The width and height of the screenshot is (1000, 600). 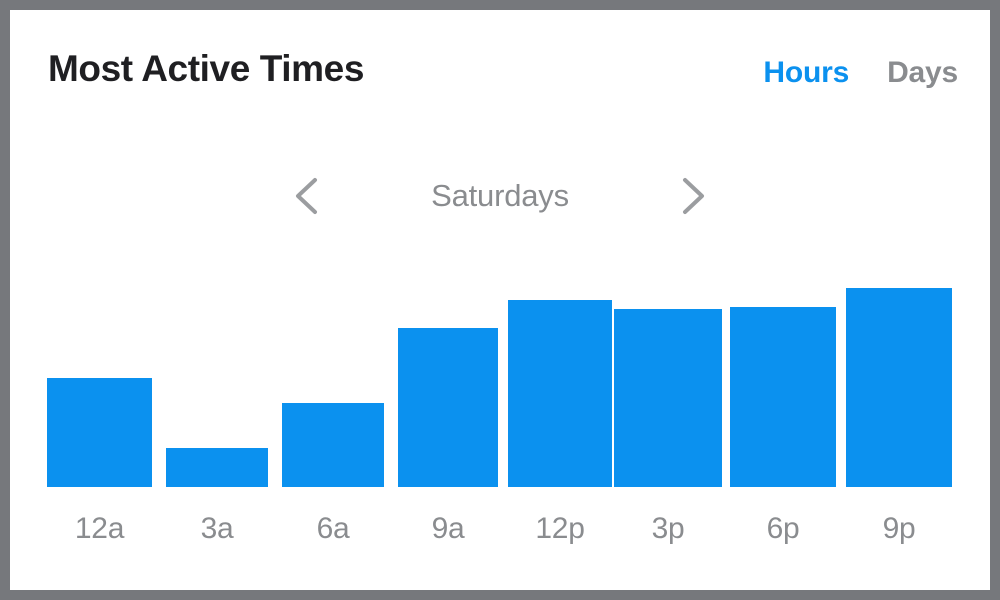 I want to click on x-axis-label: 12a, so click(x=99, y=528).